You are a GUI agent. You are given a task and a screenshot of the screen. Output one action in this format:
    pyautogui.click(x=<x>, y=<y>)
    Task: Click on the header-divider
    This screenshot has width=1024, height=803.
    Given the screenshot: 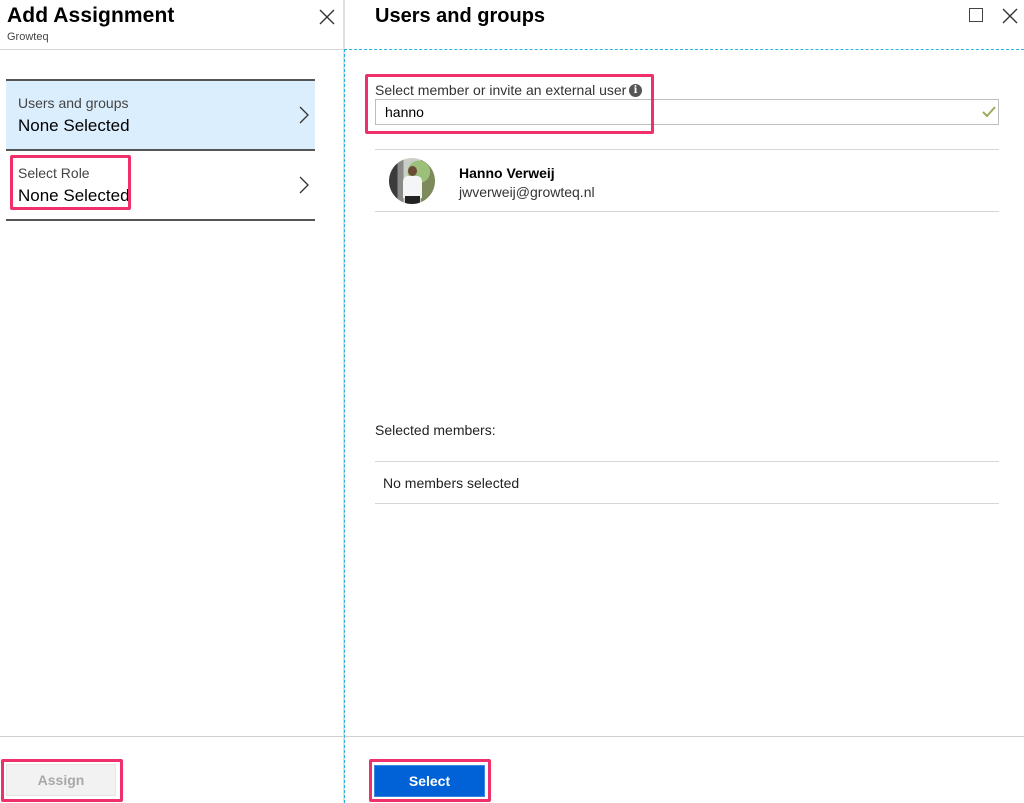 What is the action you would take?
    pyautogui.click(x=171, y=49)
    